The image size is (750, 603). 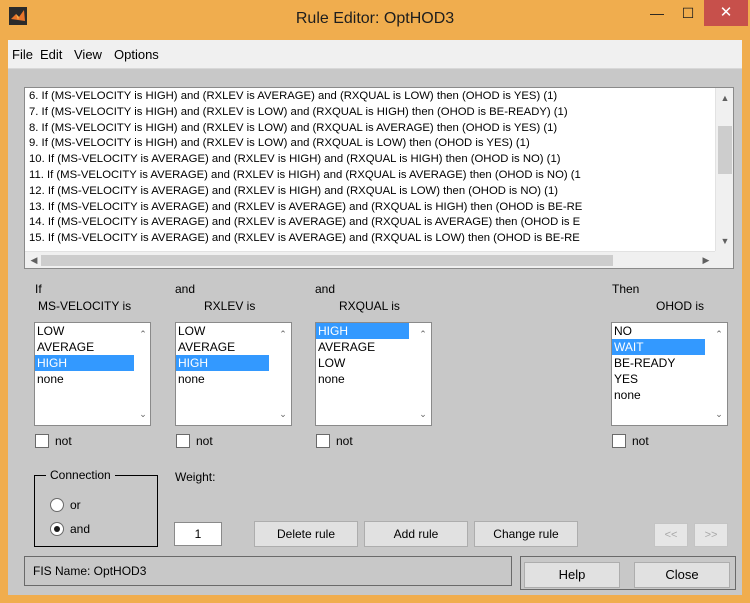 I want to click on ms-velocity-listbox: LOW AVERAGE HIGH none ⌃ ⌄, so click(x=92, y=374).